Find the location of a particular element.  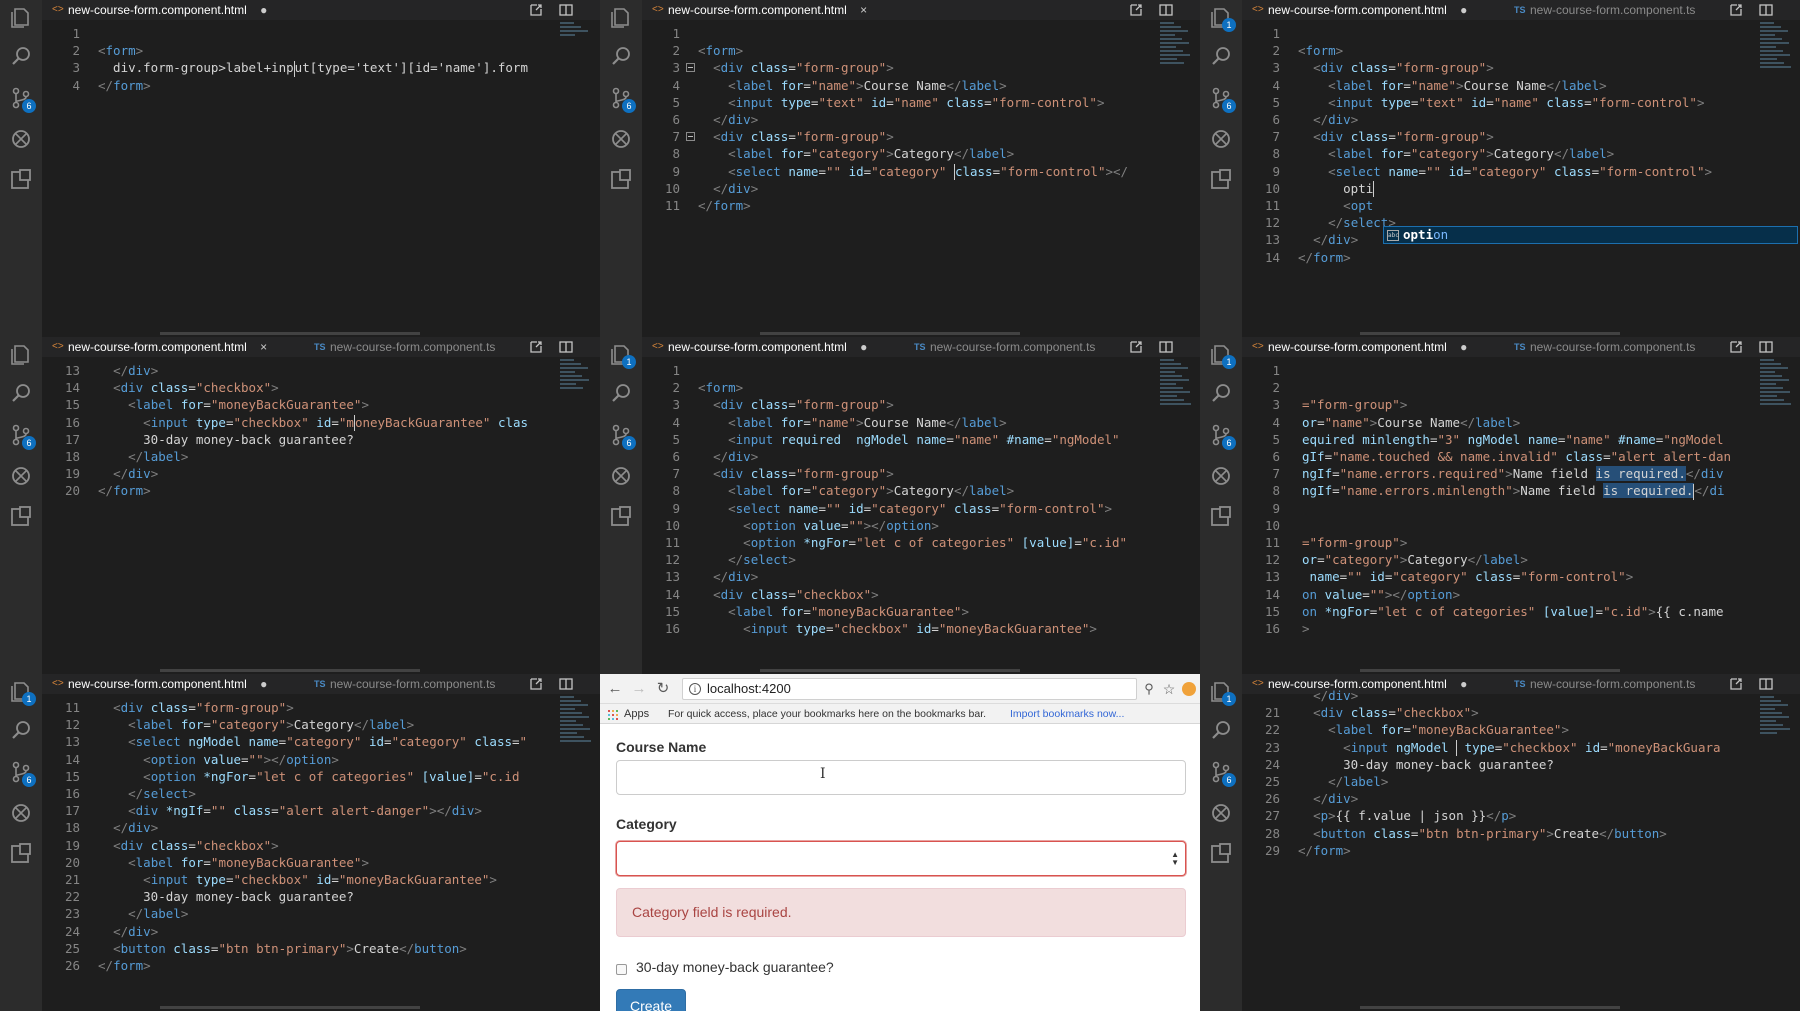

money-back-label: 30-day money-back guarantee? is located at coordinates (735, 967).